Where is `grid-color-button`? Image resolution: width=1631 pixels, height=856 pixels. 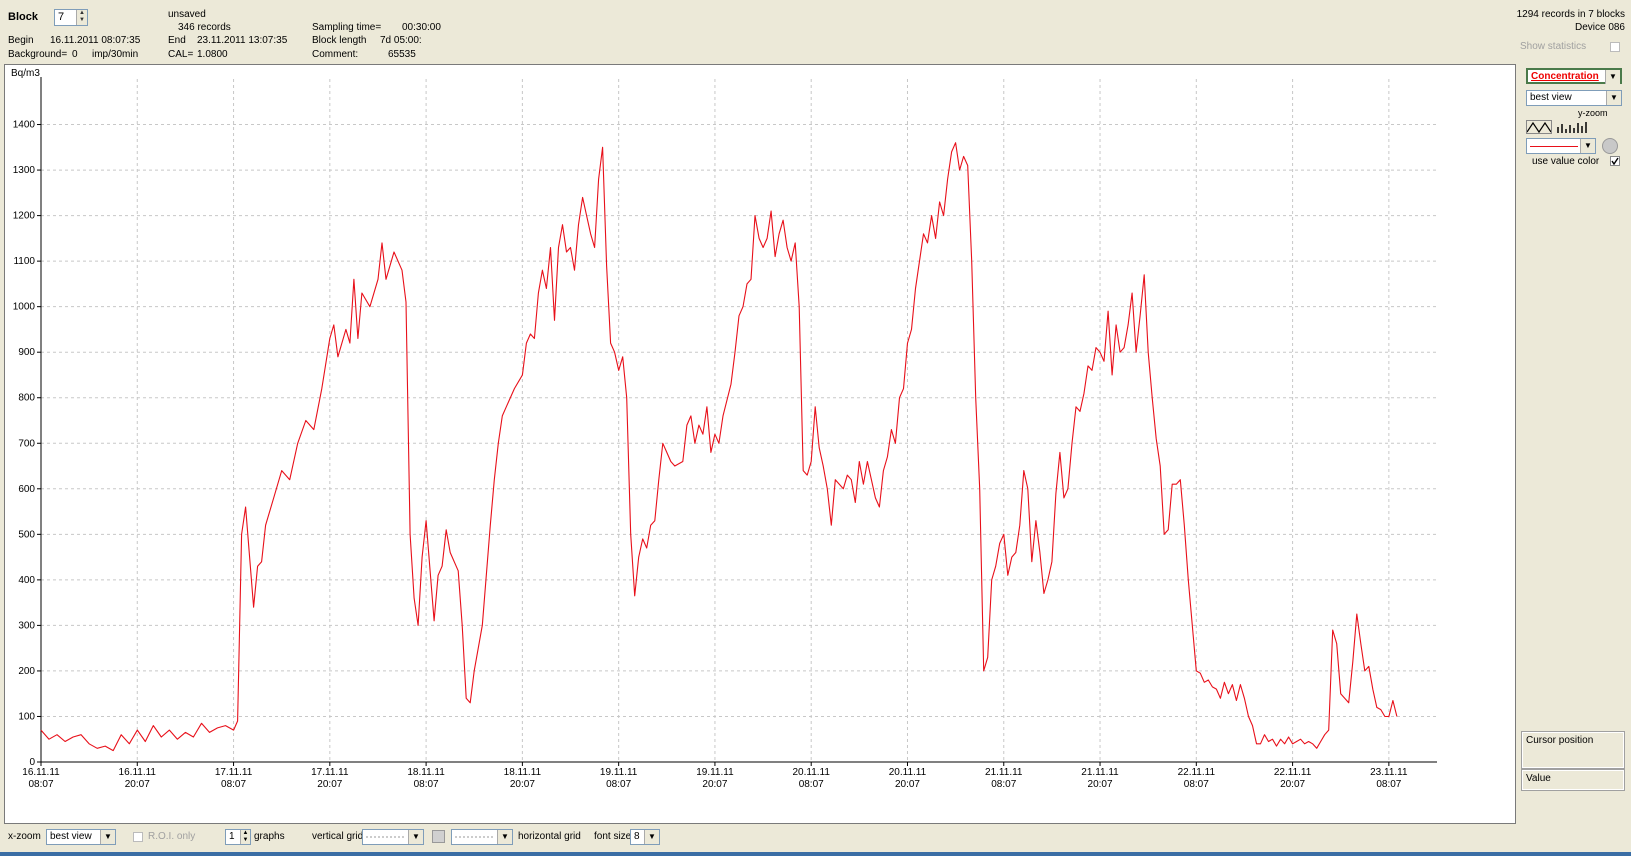 grid-color-button is located at coordinates (438, 836).